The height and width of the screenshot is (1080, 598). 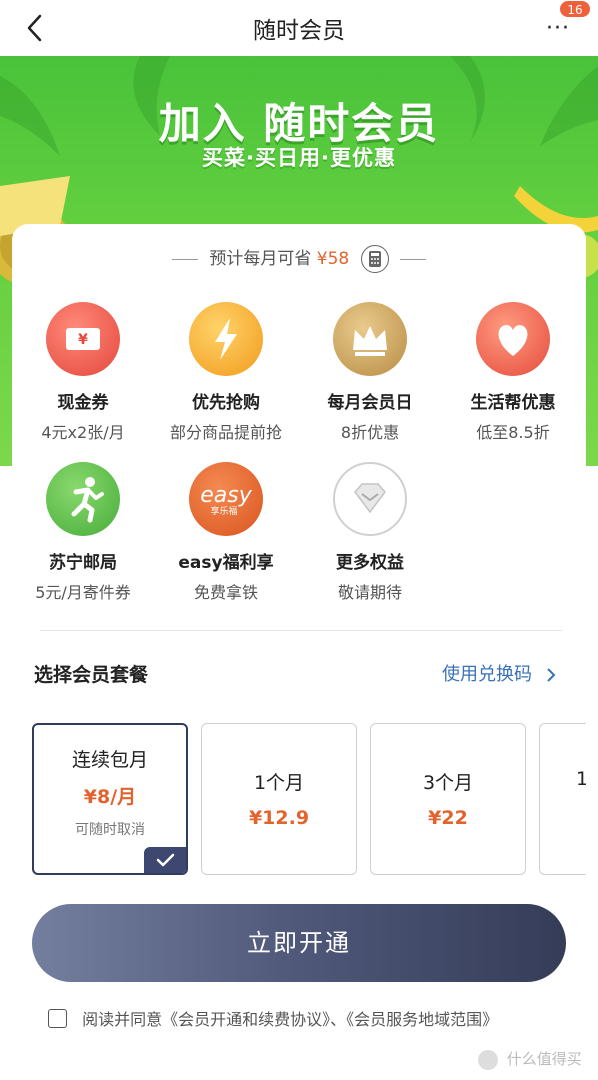 What do you see at coordinates (558, 28) in the screenshot?
I see `more-dots-icon: ···` at bounding box center [558, 28].